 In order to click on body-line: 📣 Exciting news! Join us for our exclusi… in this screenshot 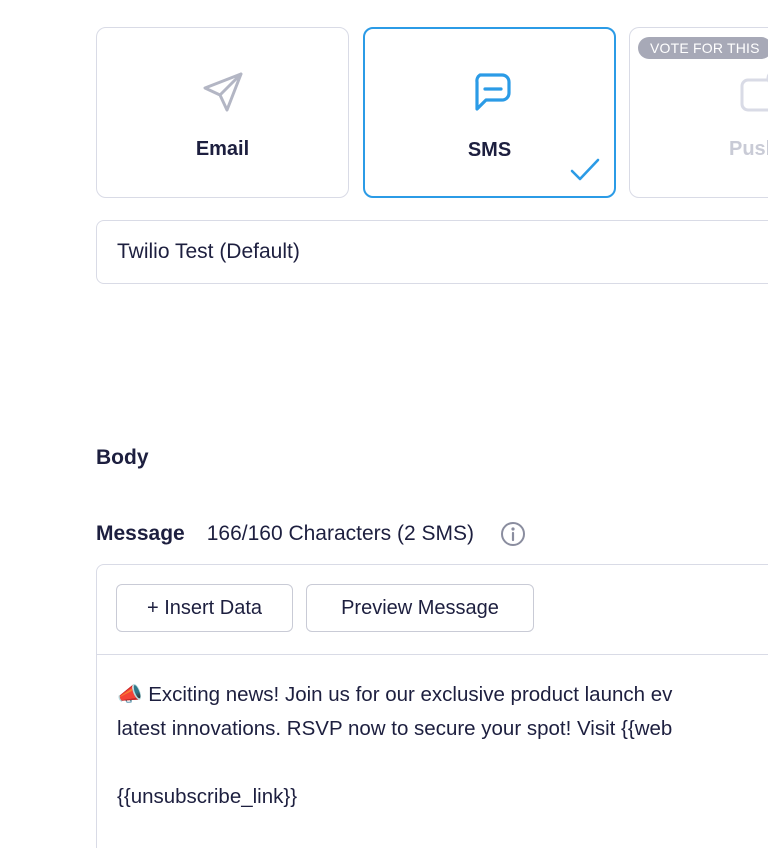, I will do `click(395, 694)`.